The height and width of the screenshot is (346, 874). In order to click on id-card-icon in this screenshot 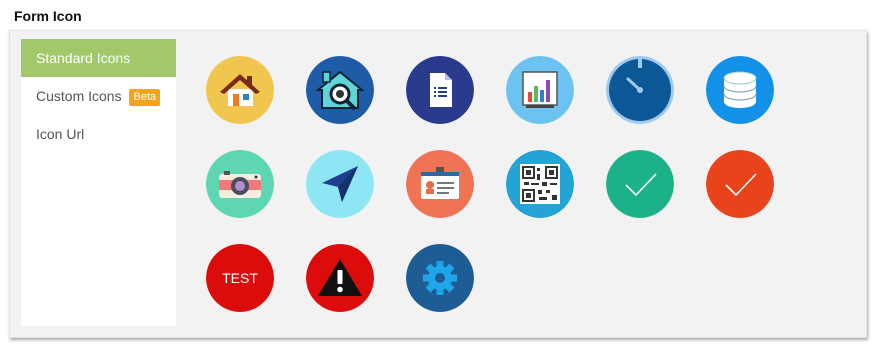, I will do `click(440, 184)`.